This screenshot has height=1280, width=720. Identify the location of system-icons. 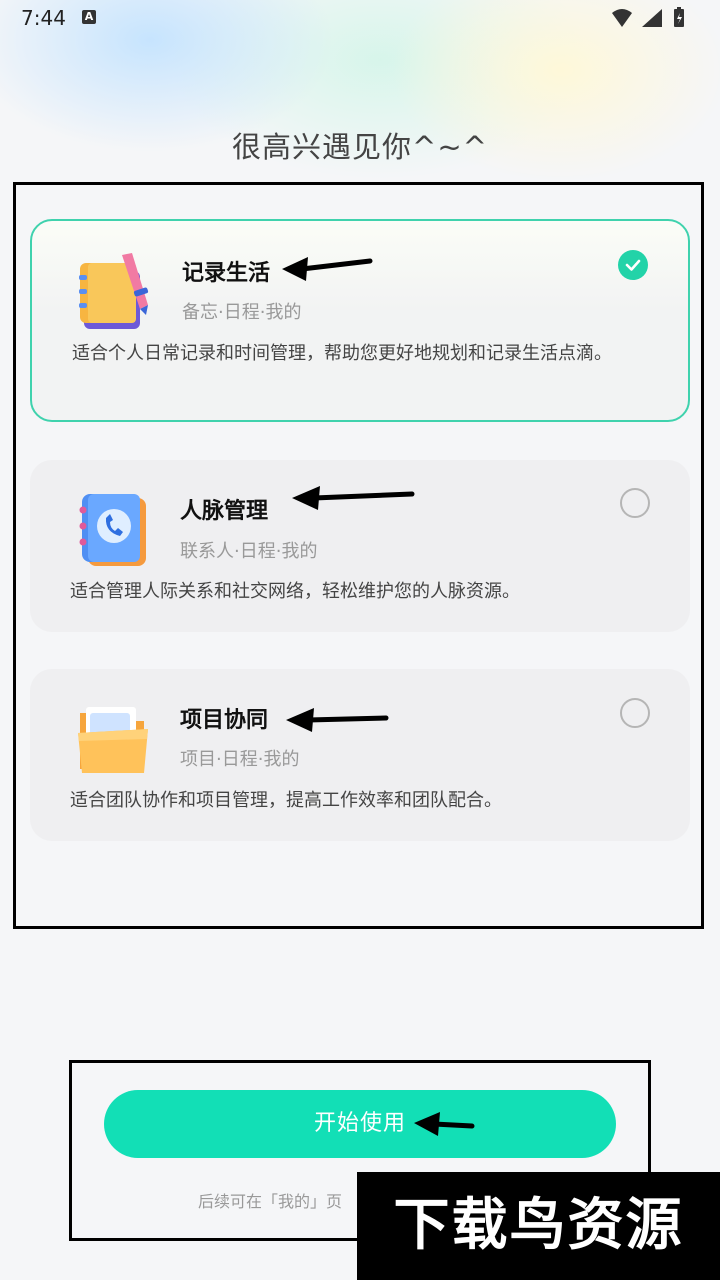
(653, 21).